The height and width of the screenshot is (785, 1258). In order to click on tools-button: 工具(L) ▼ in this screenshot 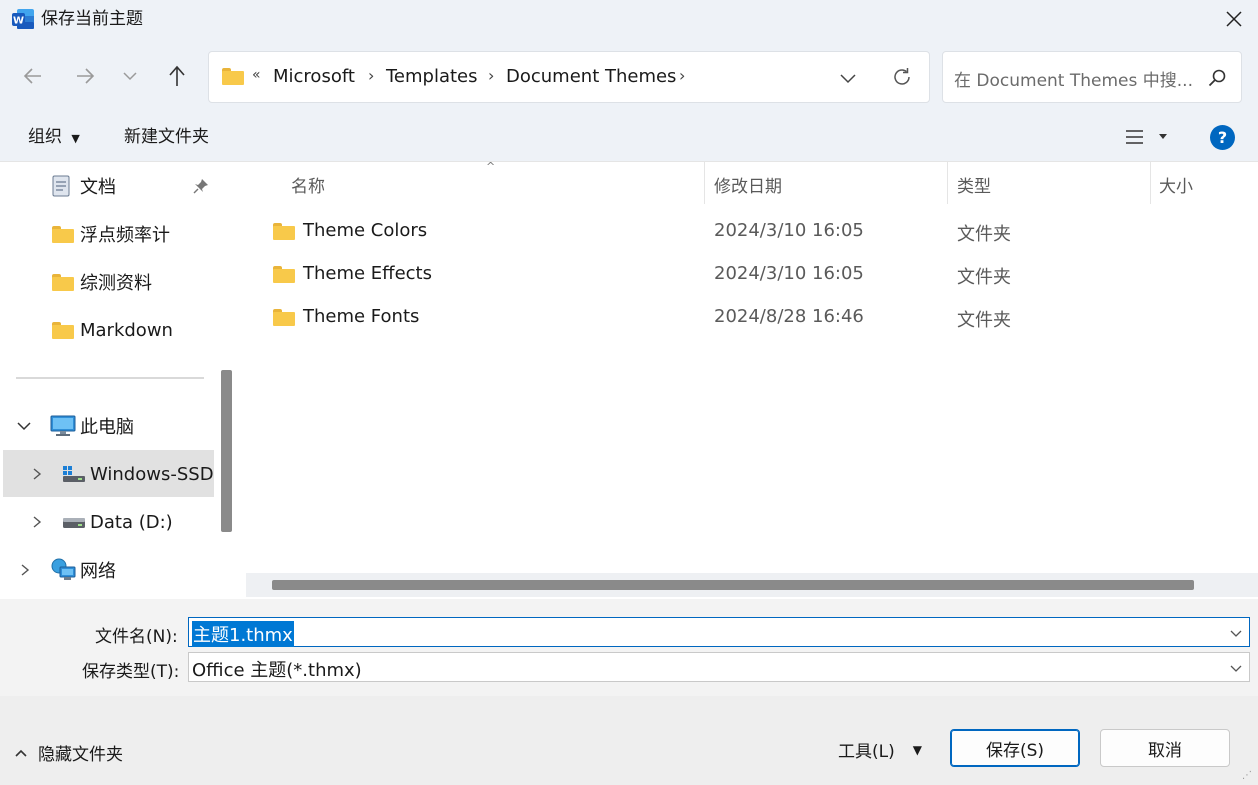, I will do `click(880, 749)`.